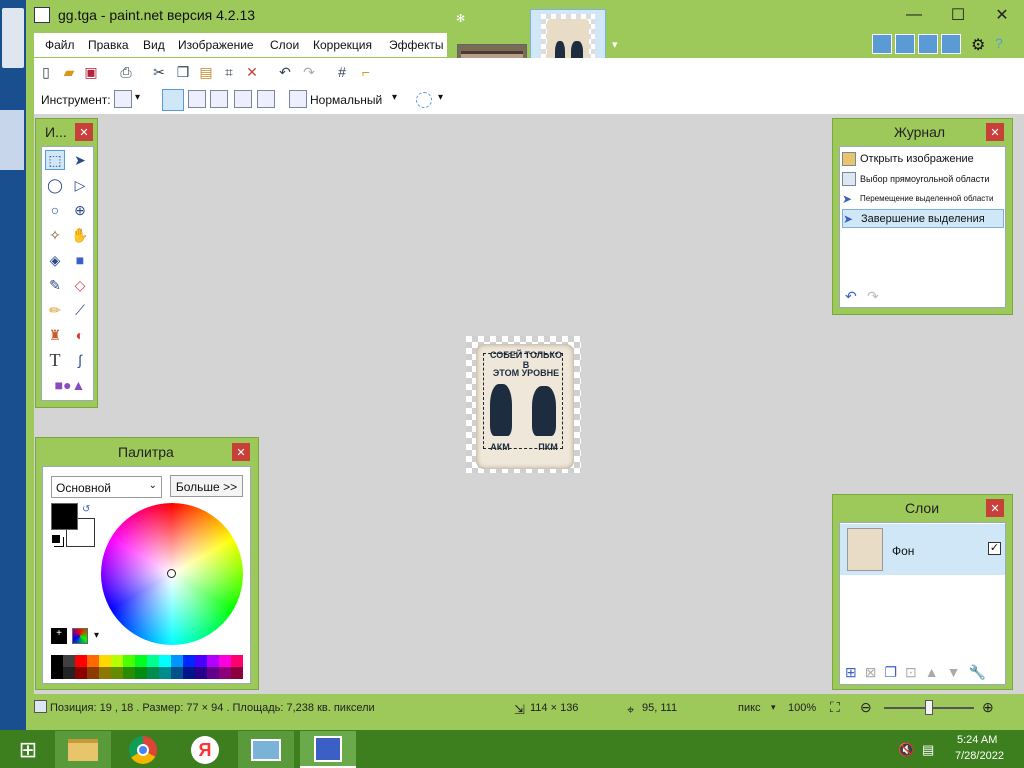 This screenshot has height=768, width=1024. What do you see at coordinates (995, 132) in the screenshot?
I see `history-panel-close-button: ✕` at bounding box center [995, 132].